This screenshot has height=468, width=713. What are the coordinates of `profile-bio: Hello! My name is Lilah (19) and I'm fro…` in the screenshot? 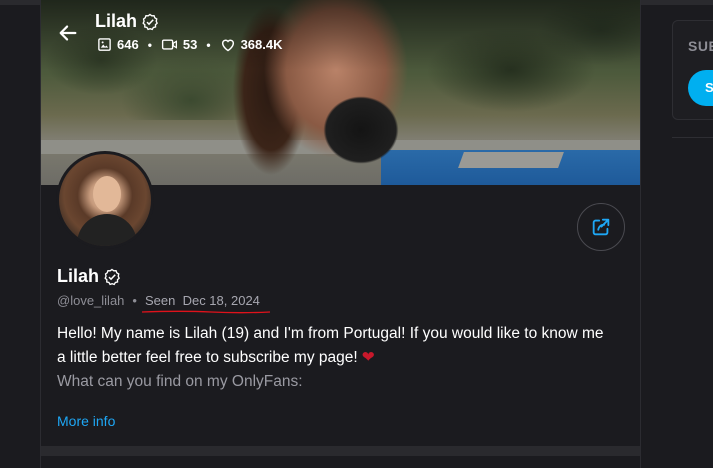 It's located at (330, 357).